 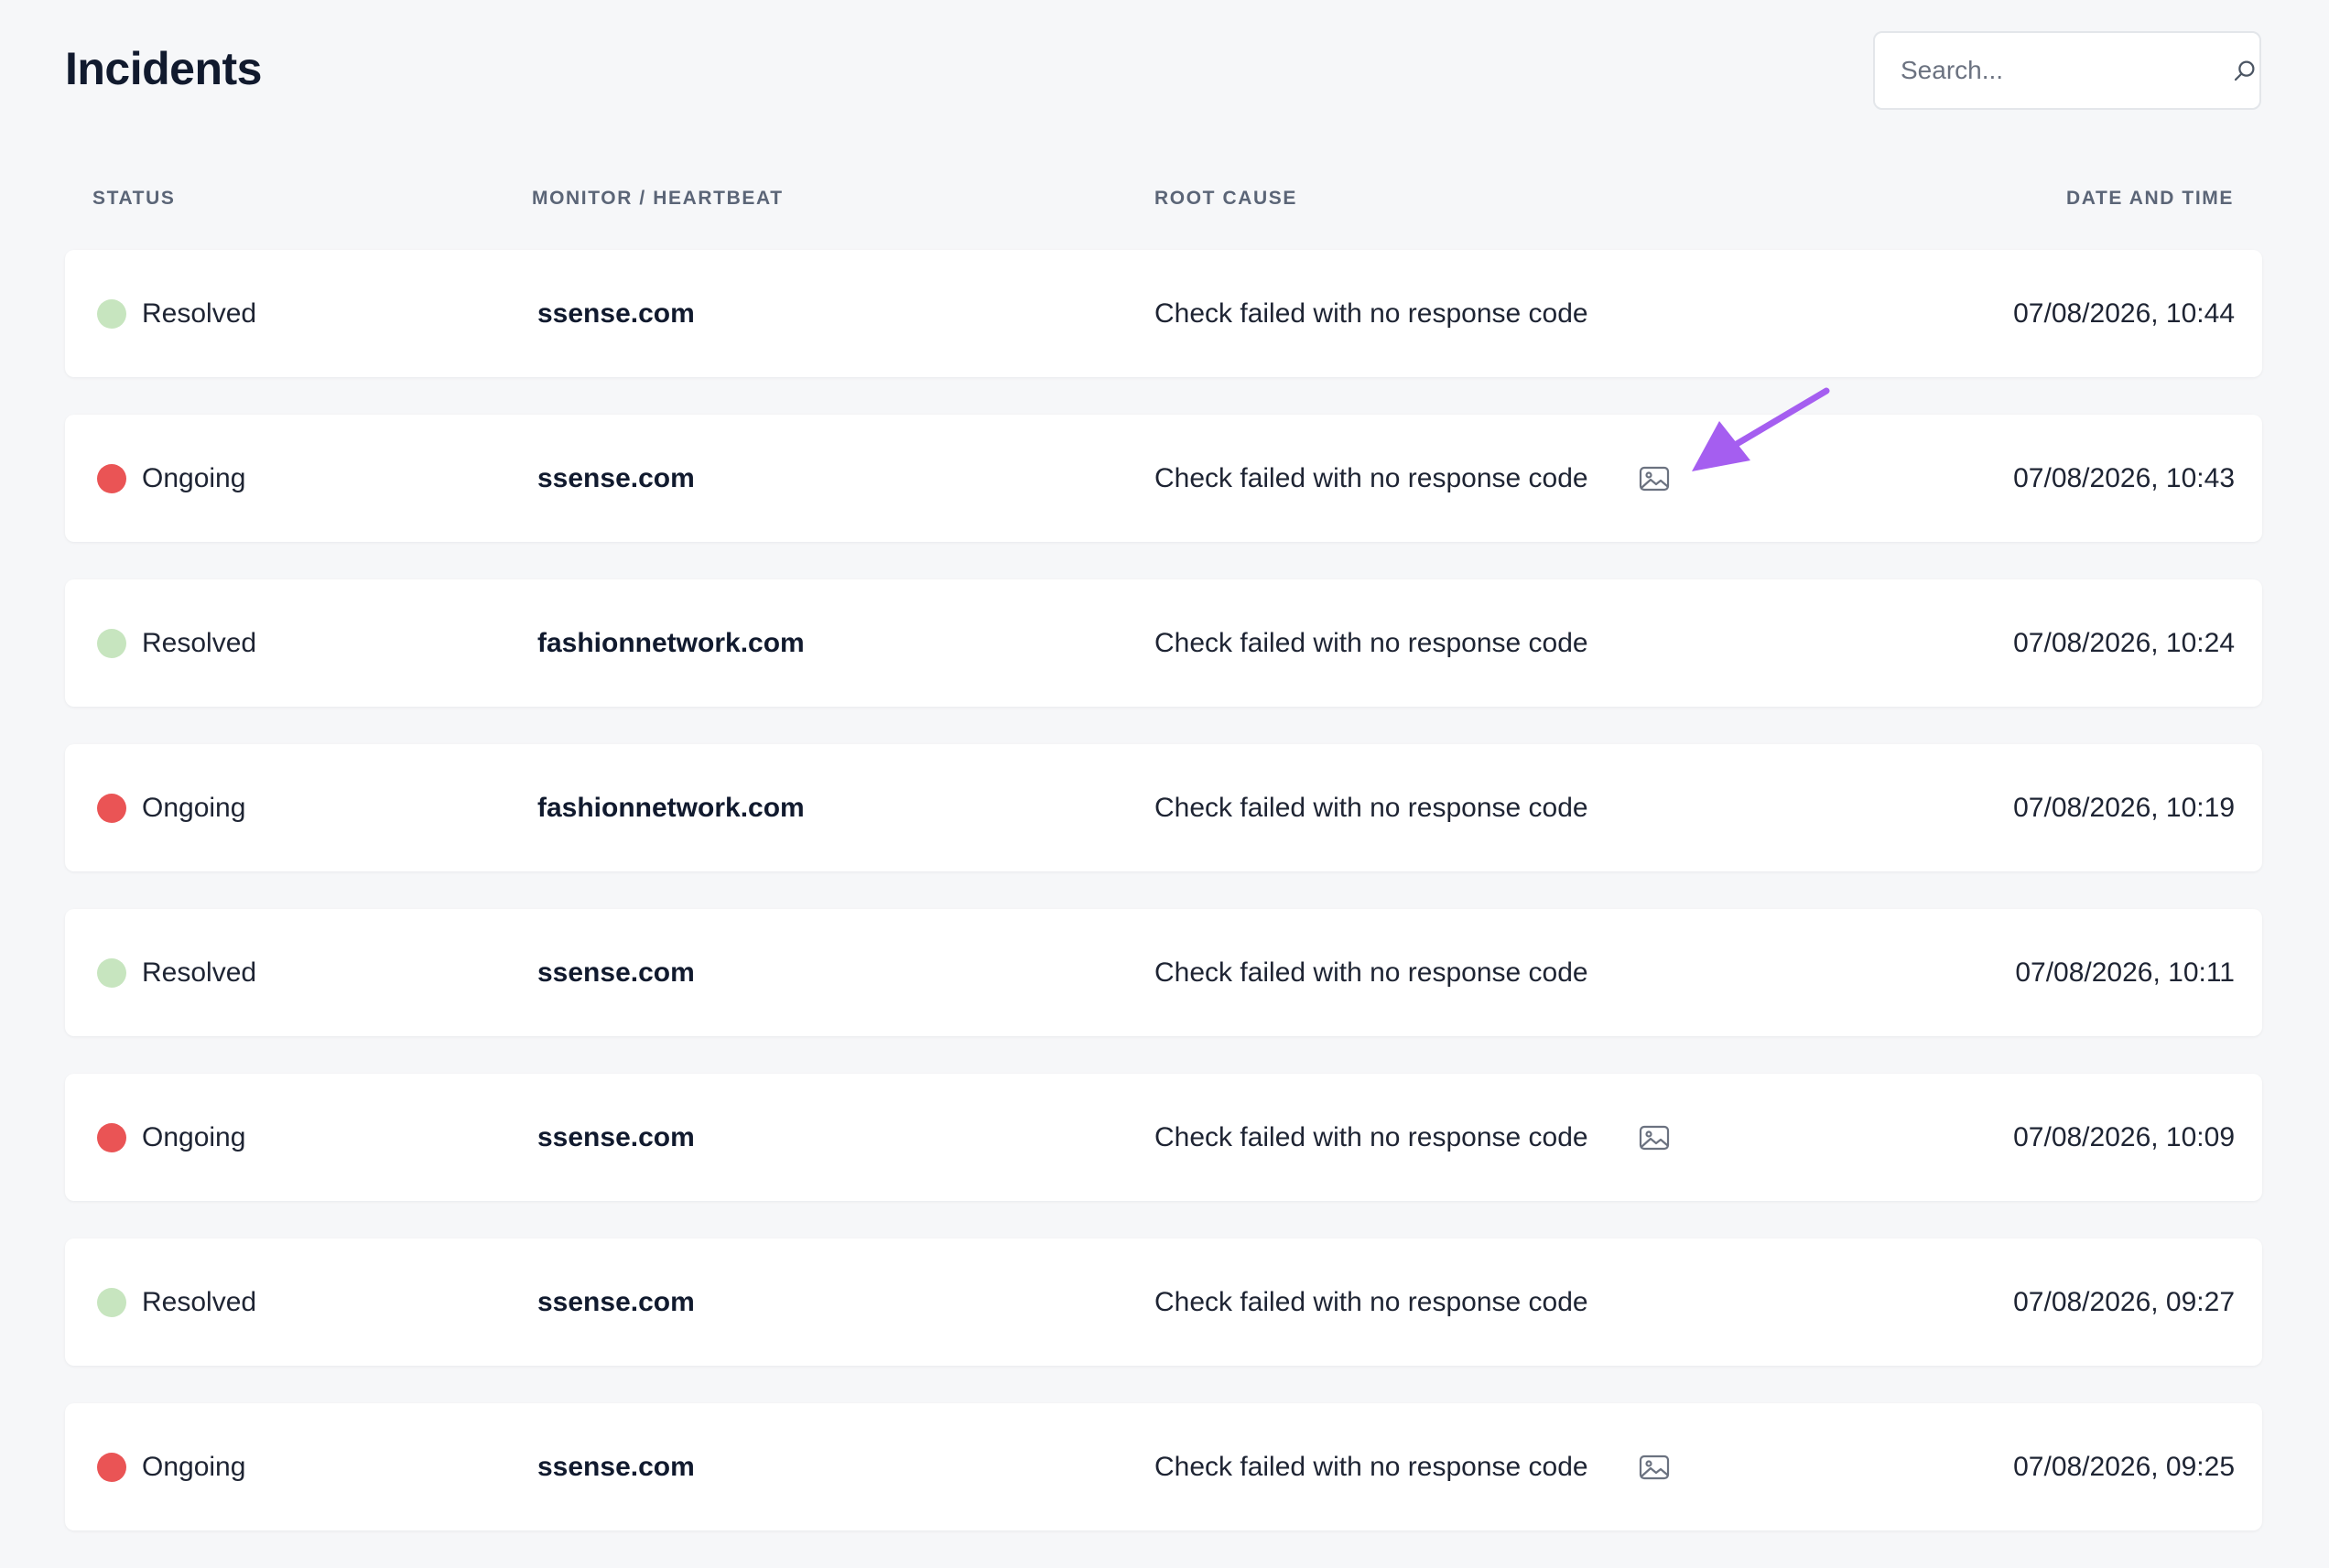 What do you see at coordinates (2124, 642) in the screenshot?
I see `incident-date: 07/08/2026, 10:24` at bounding box center [2124, 642].